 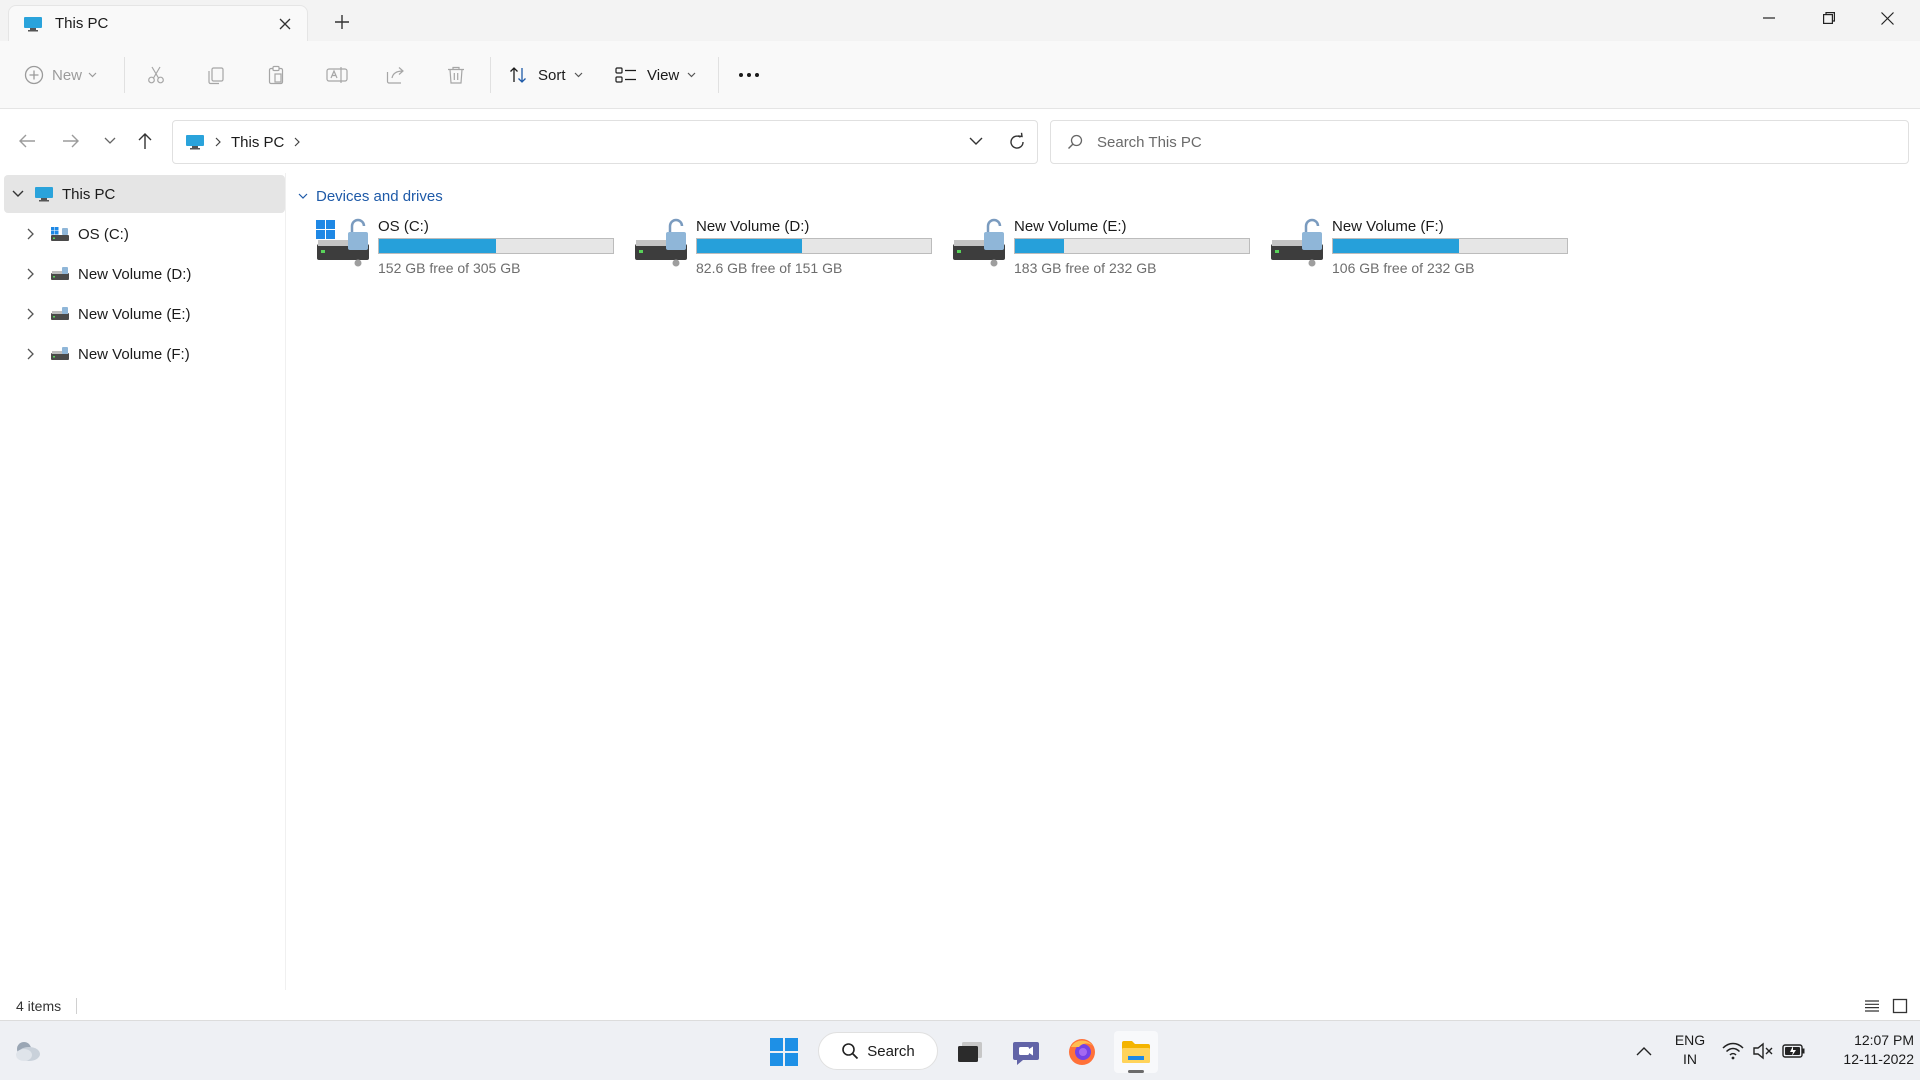 What do you see at coordinates (27, 141) in the screenshot?
I see `back-arrow-icon` at bounding box center [27, 141].